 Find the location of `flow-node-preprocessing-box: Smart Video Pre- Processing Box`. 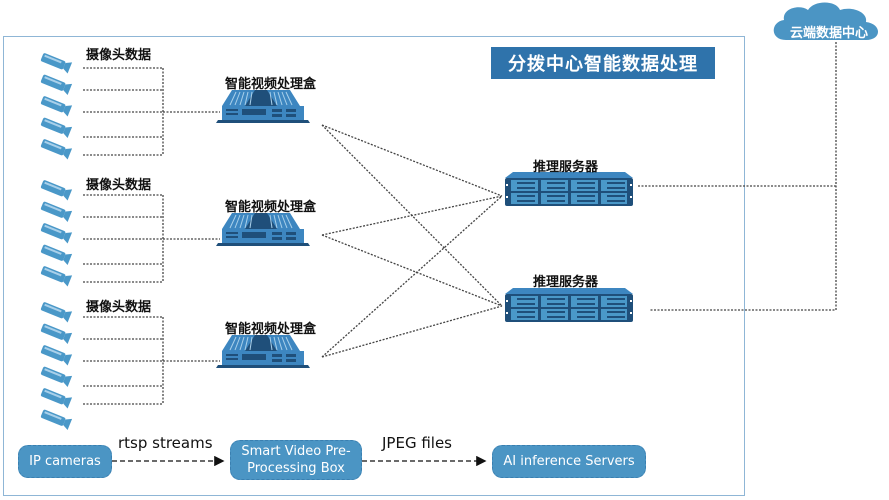

flow-node-preprocessing-box: Smart Video Pre- Processing Box is located at coordinates (296, 460).